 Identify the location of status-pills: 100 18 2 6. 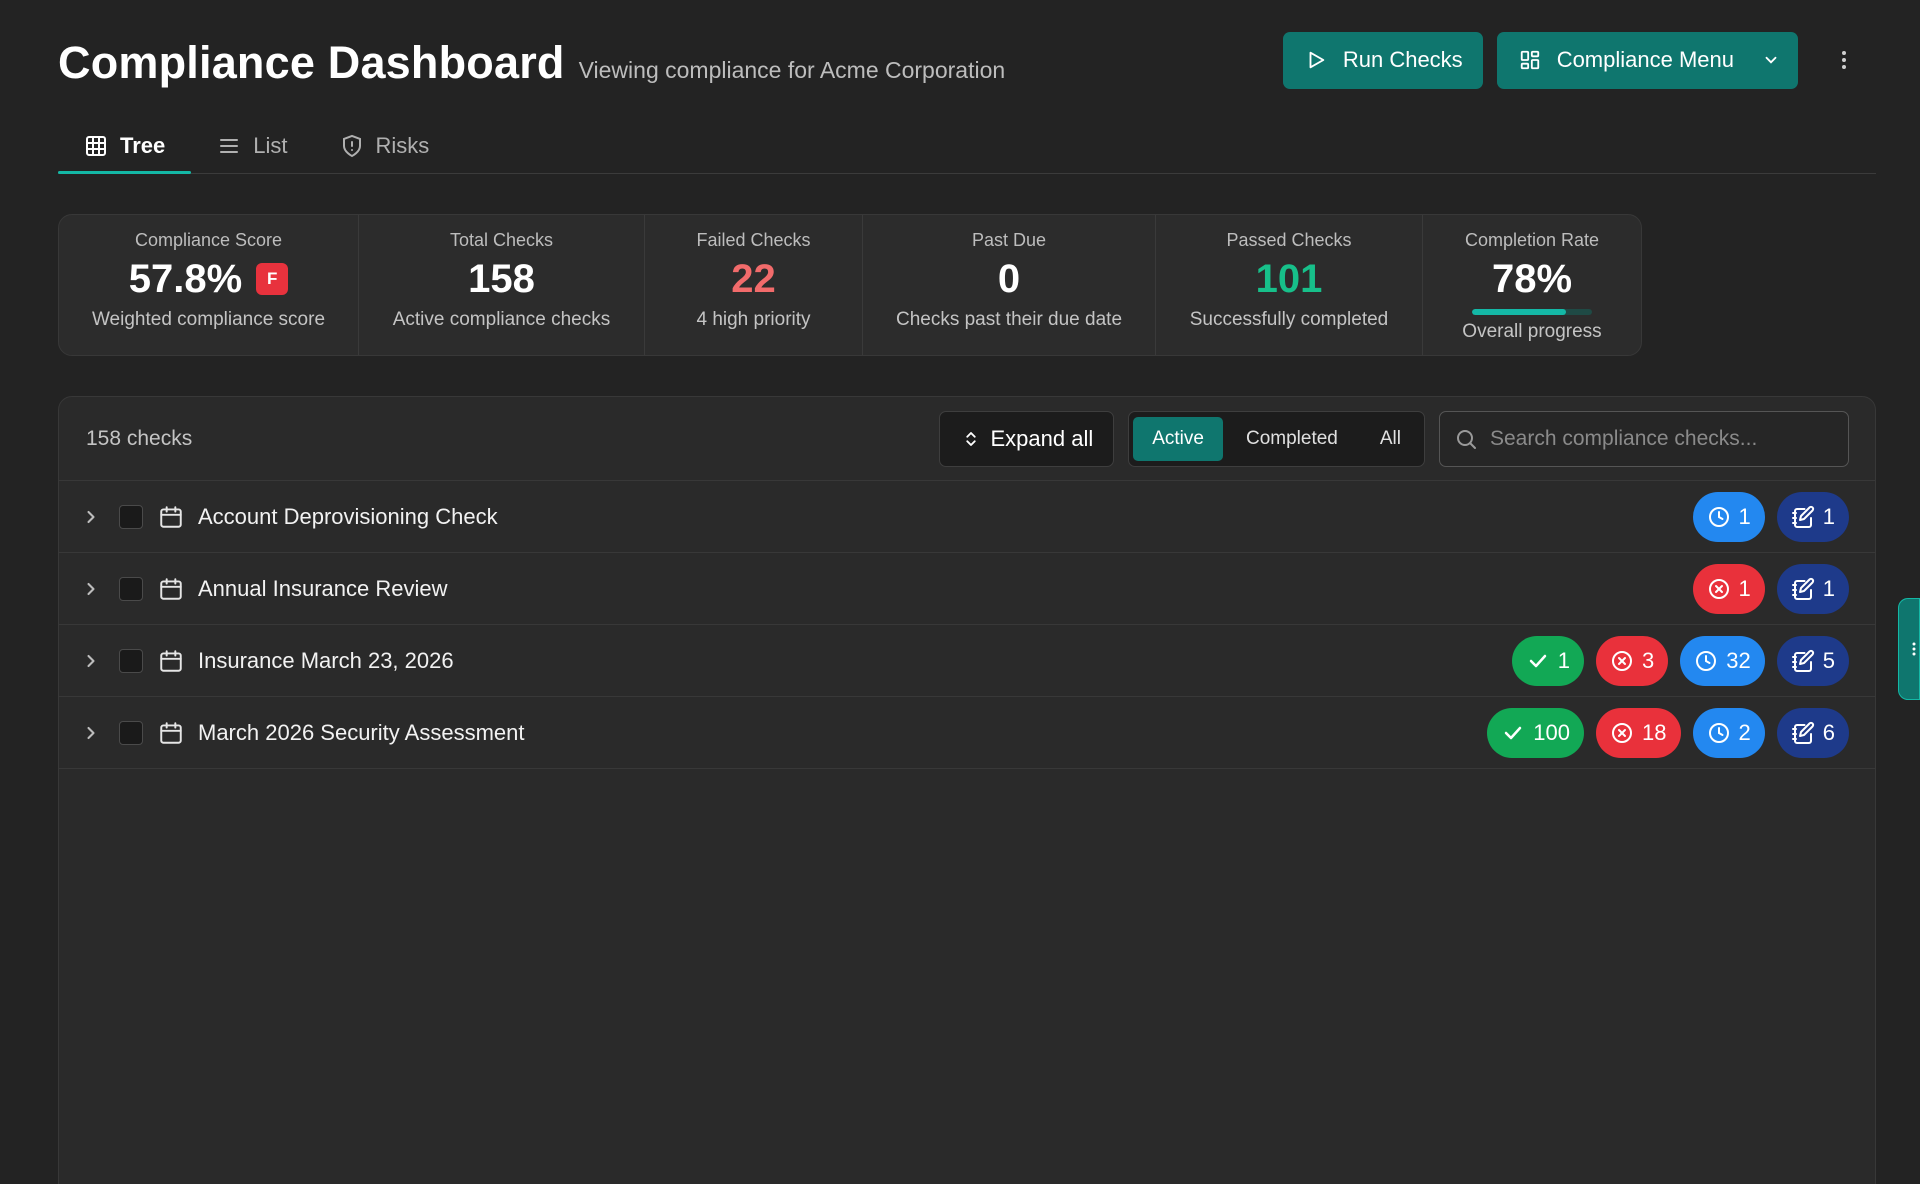
(1668, 732).